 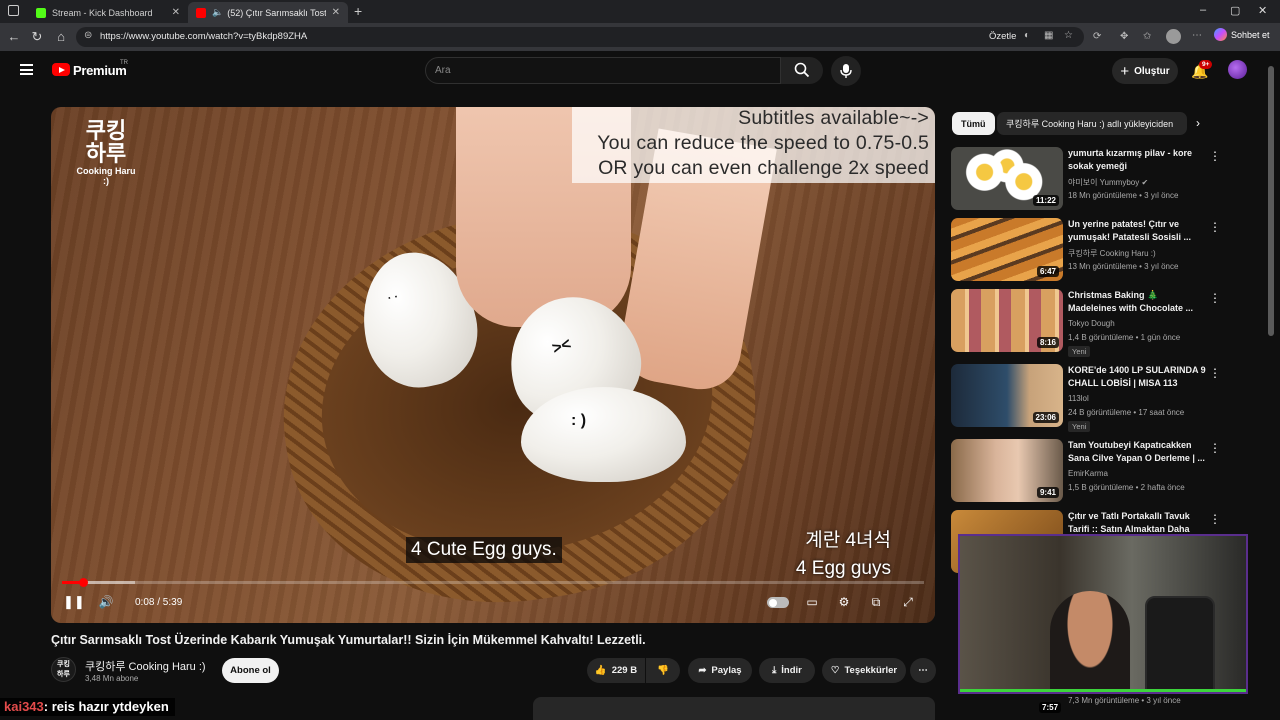 I want to click on chevron-right-icon: ›, so click(x=1198, y=123).